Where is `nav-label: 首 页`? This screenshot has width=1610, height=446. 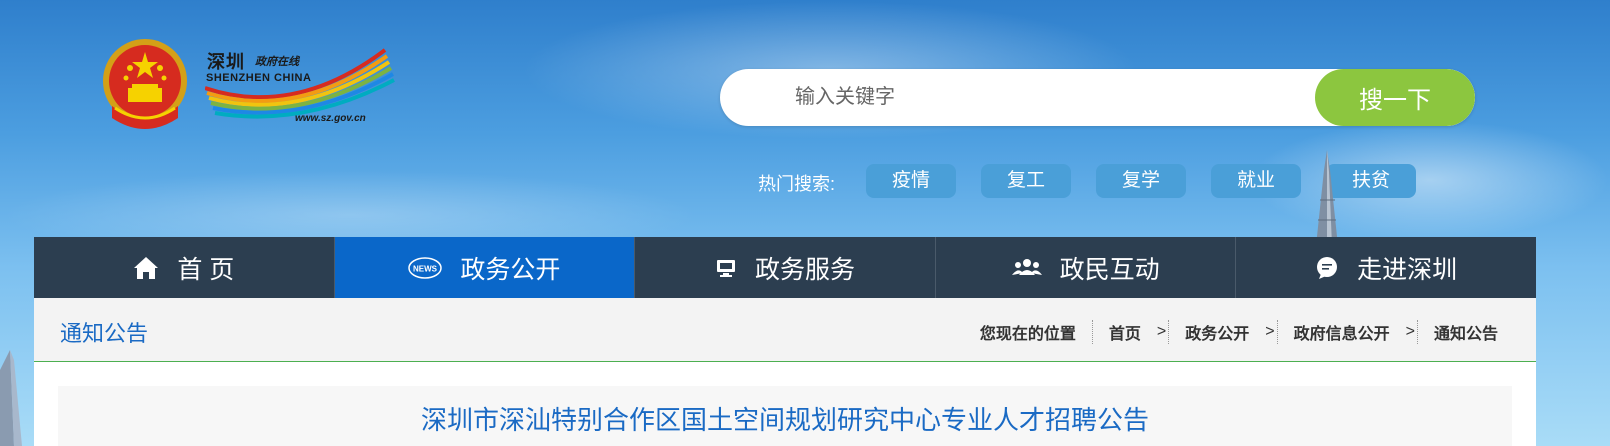
nav-label: 首 页 is located at coordinates (206, 269).